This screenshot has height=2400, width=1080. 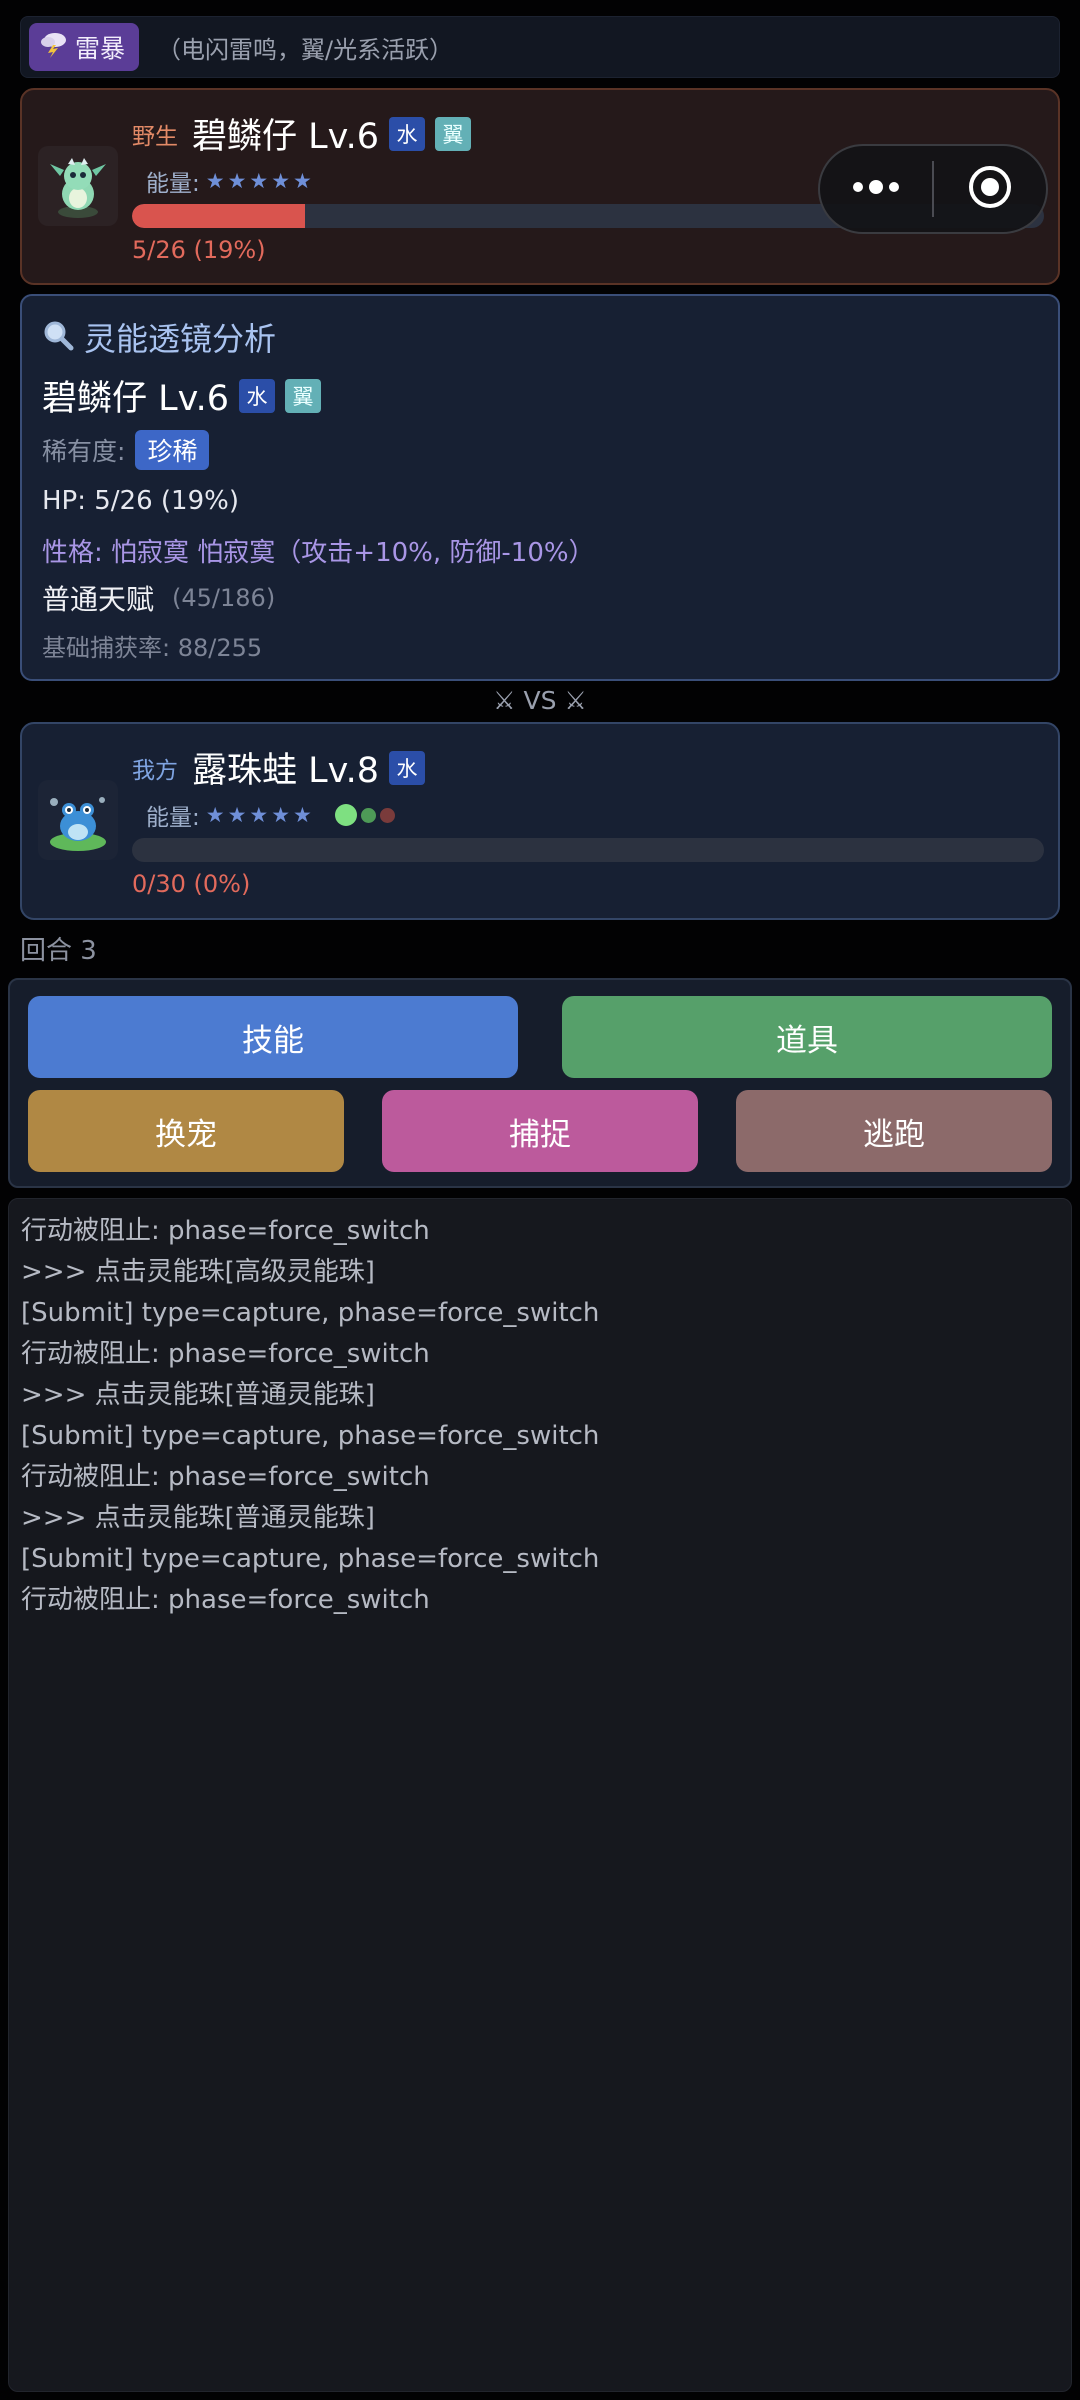 What do you see at coordinates (407, 133) in the screenshot?
I see `enemy-type-water: 水` at bounding box center [407, 133].